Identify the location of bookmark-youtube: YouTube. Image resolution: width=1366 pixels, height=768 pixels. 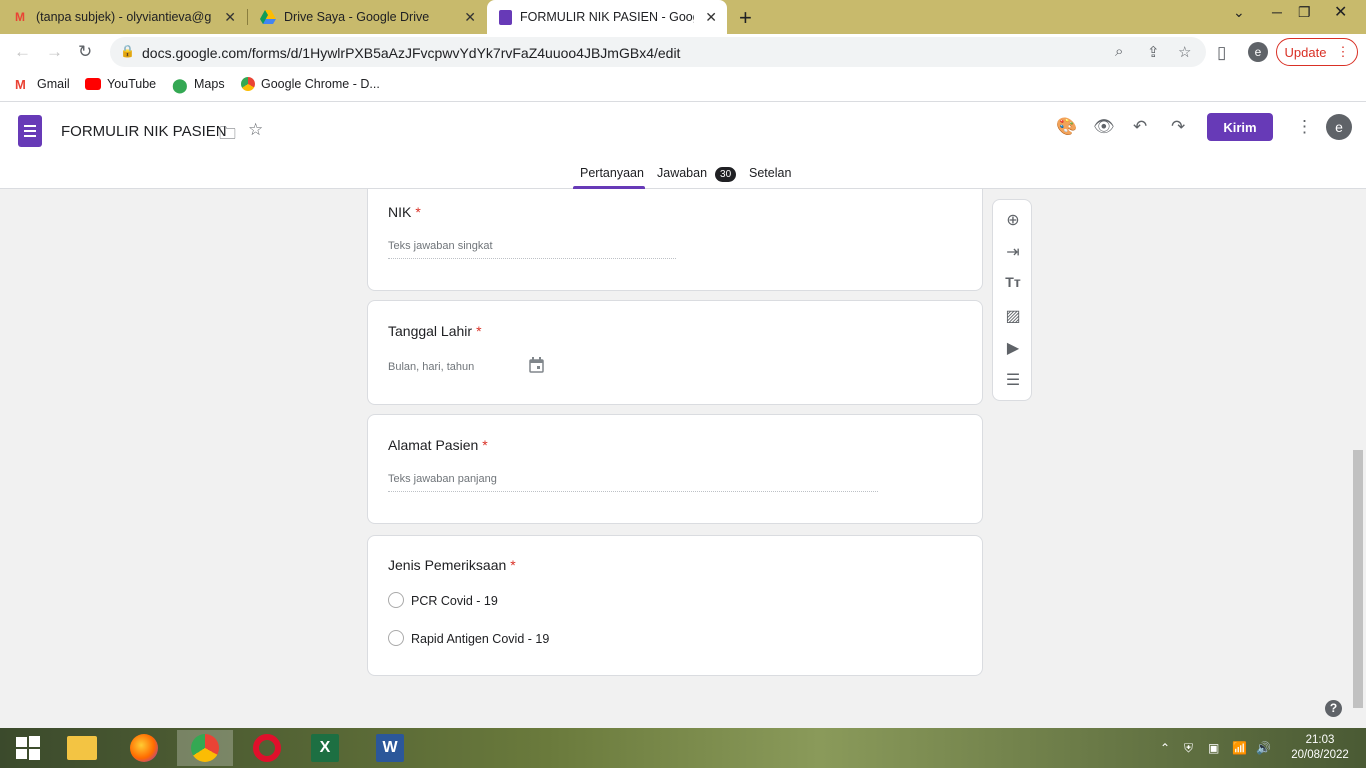
(120, 84).